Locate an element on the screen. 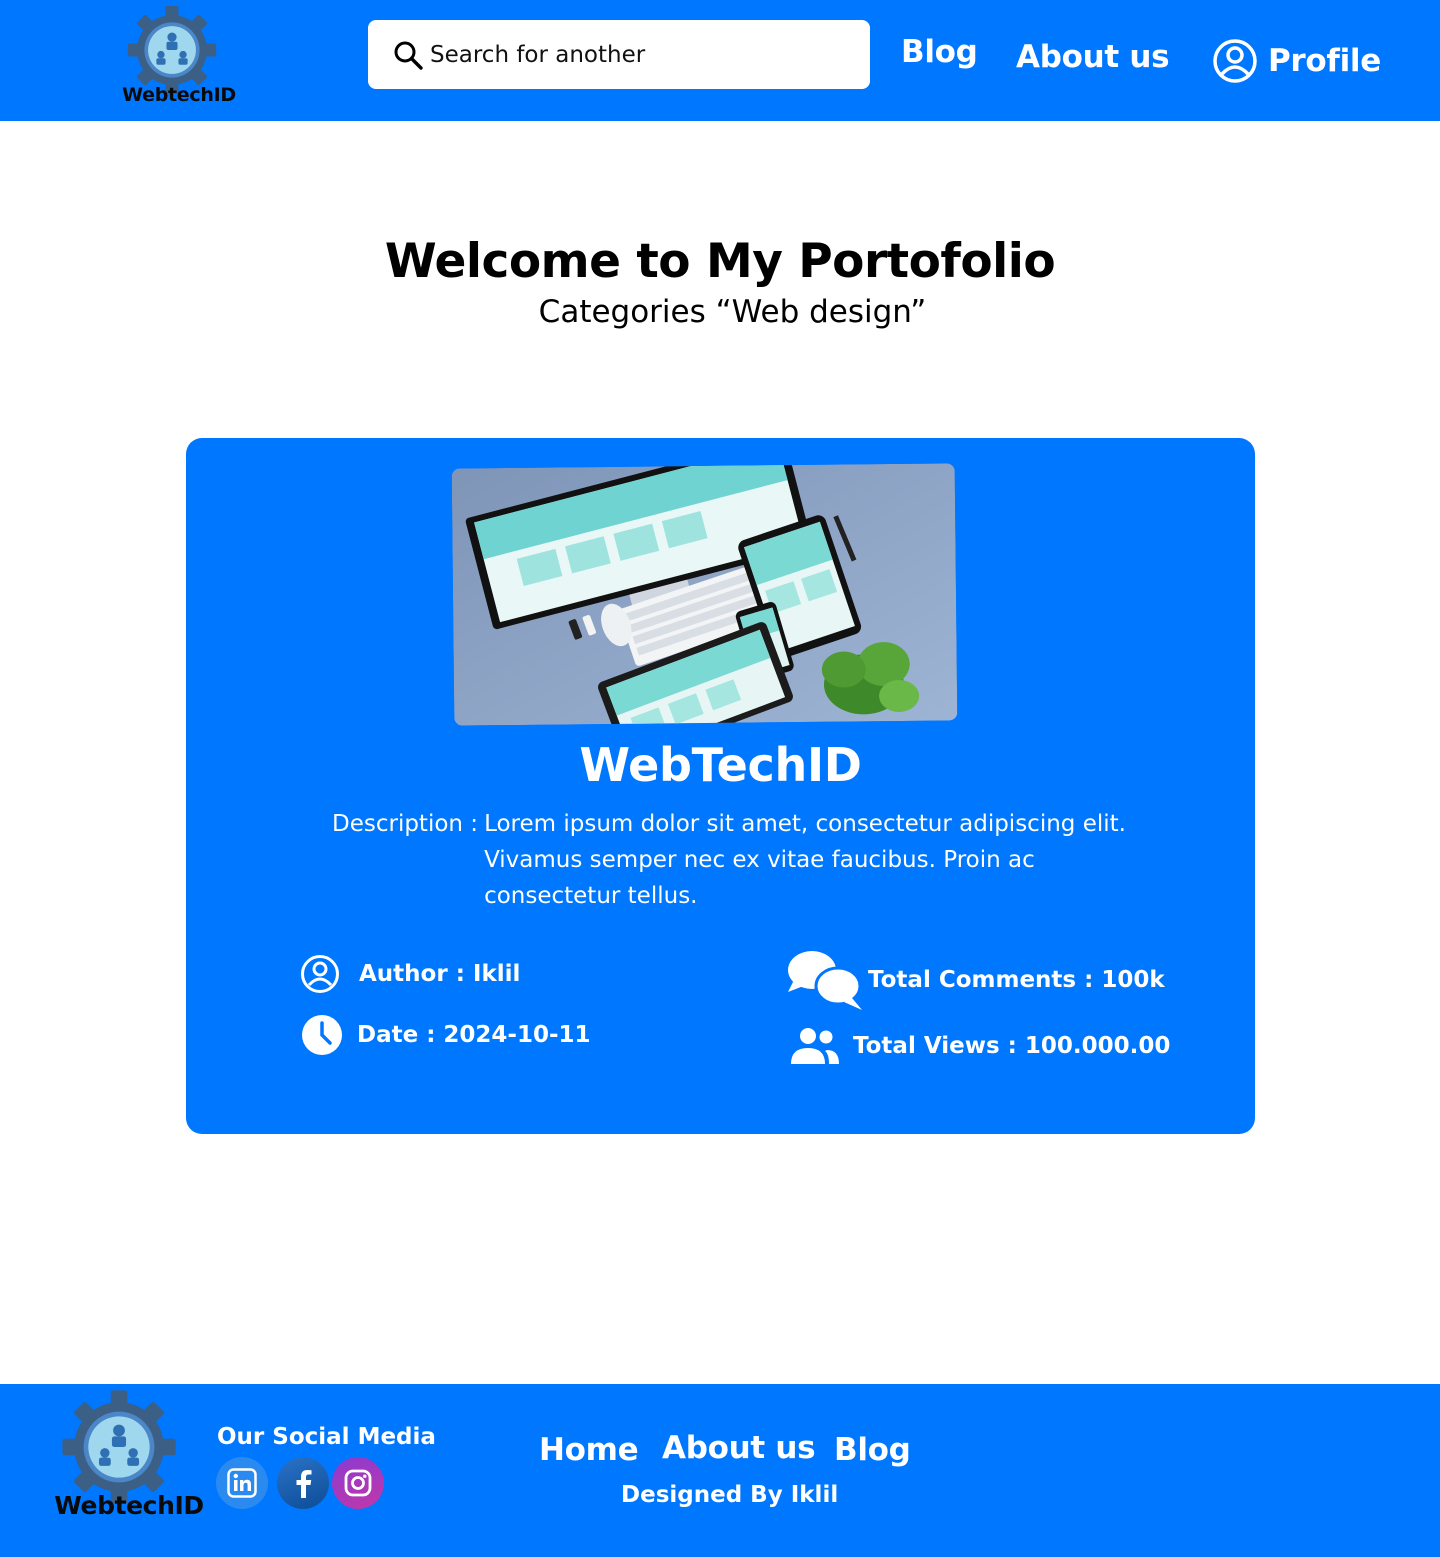 The width and height of the screenshot is (1440, 1557). linkedin-icon is located at coordinates (242, 1483).